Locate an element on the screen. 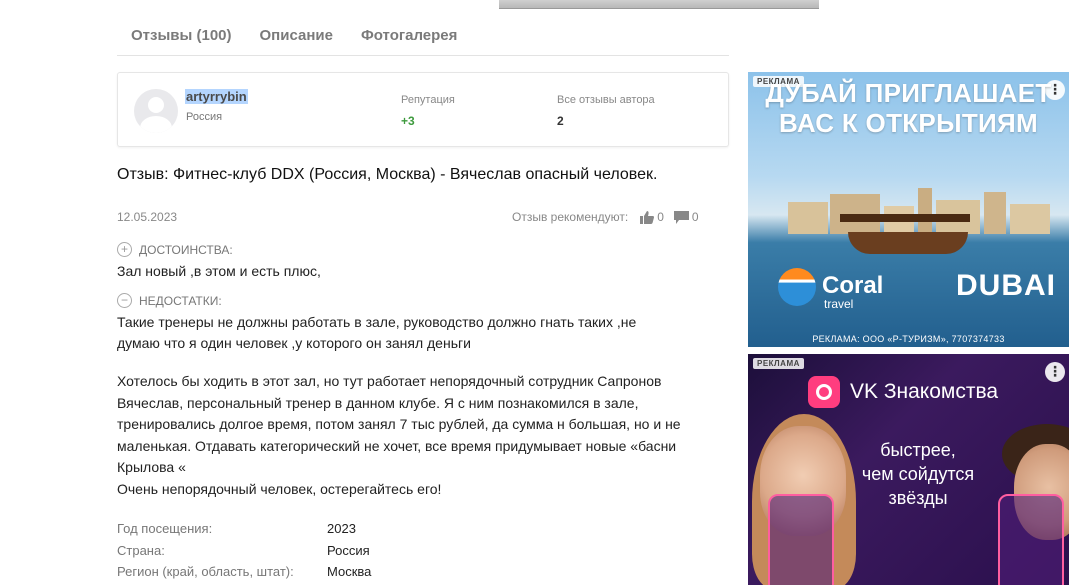 This screenshot has height=585, width=1069. city-skyline-graphic is located at coordinates (919, 211).